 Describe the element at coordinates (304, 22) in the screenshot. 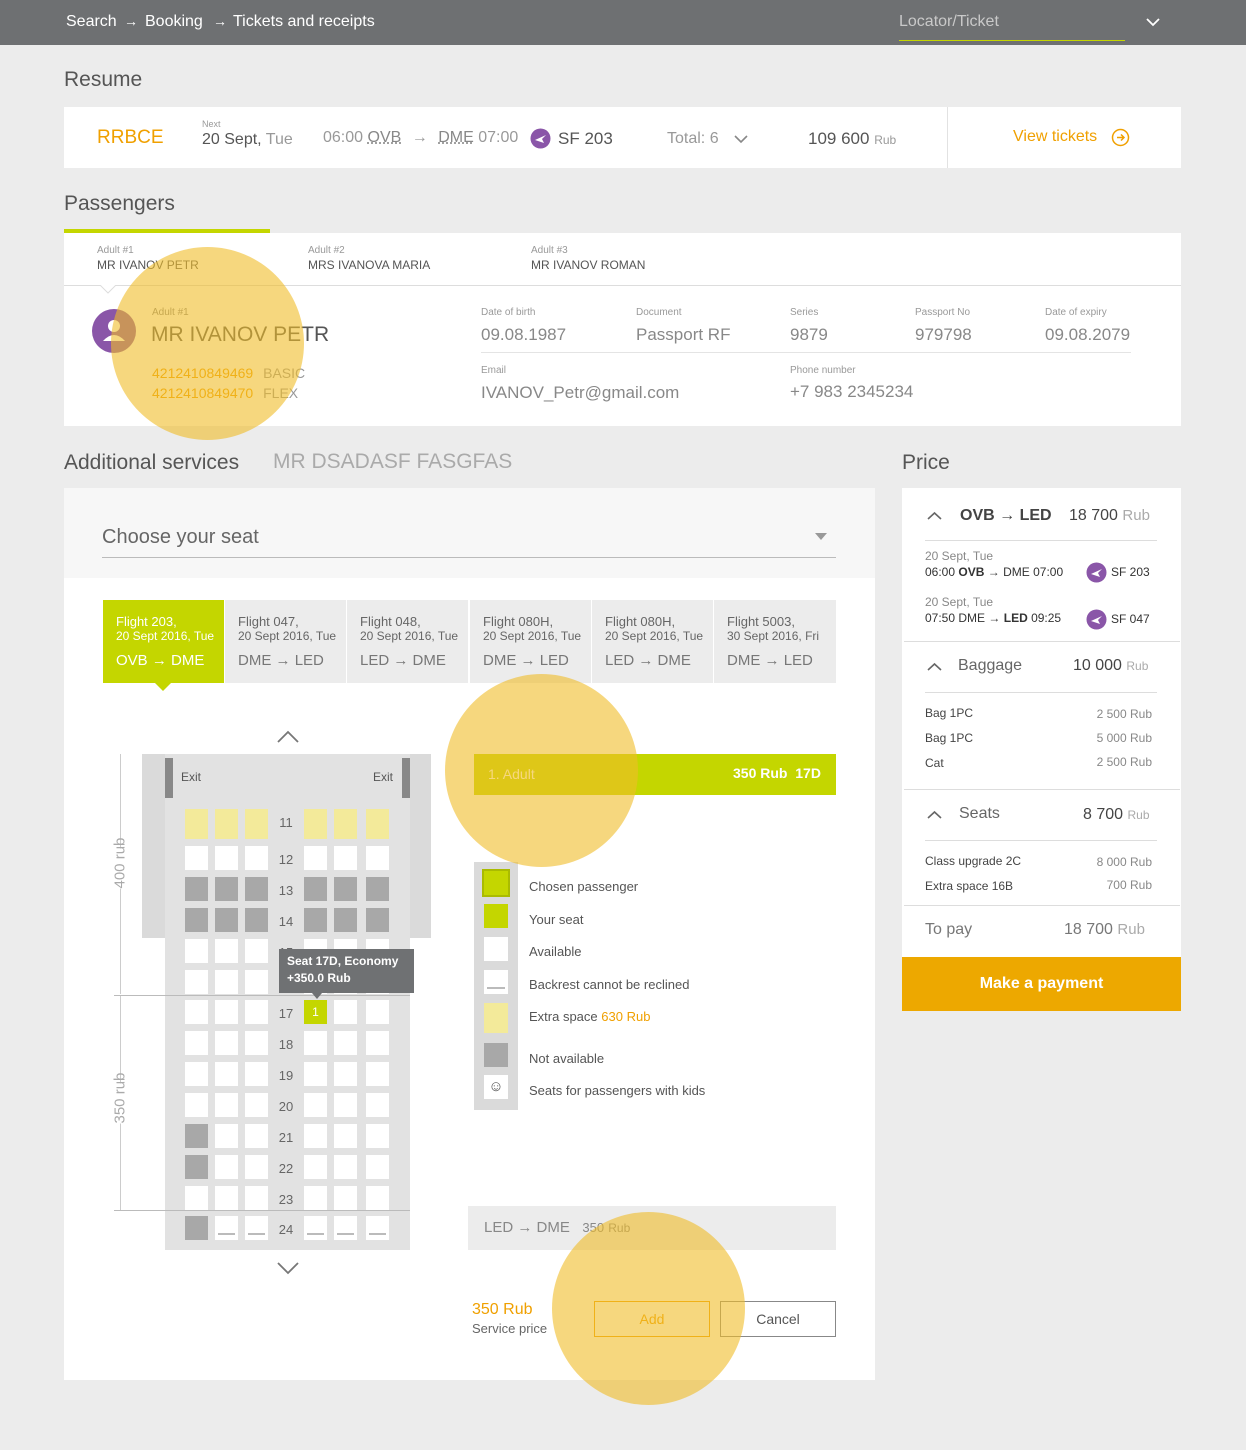

I see `breadcrumb-tickets: Tickets and receipts` at that location.